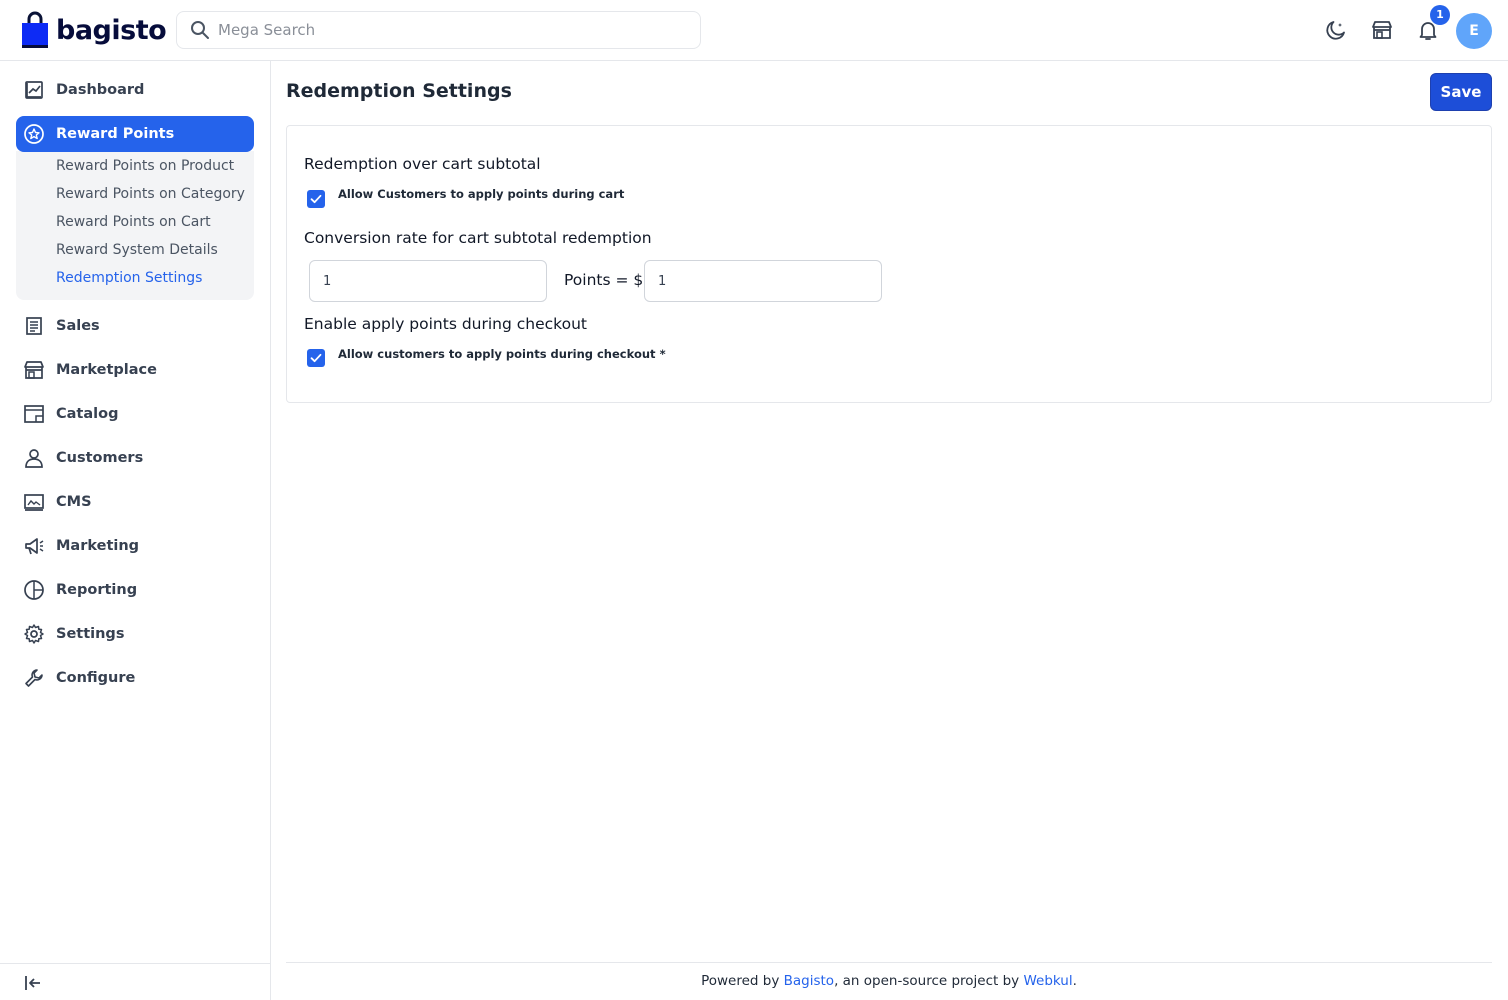  I want to click on save-button: Save, so click(1461, 92).